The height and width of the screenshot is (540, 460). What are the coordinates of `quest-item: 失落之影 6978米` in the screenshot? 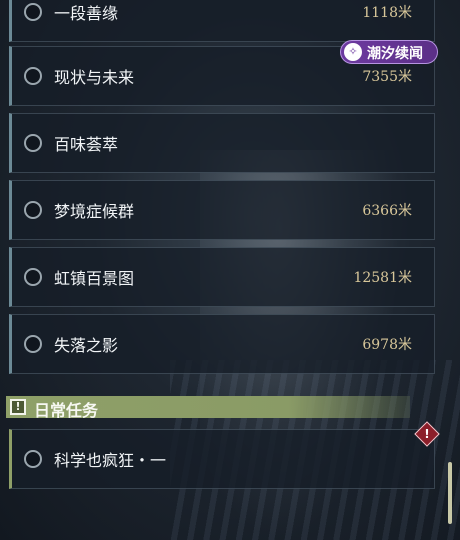 It's located at (222, 344).